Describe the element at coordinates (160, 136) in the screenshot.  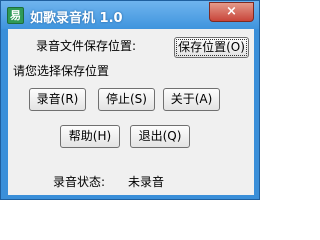
I see `exit-button: 退出(Q)` at that location.